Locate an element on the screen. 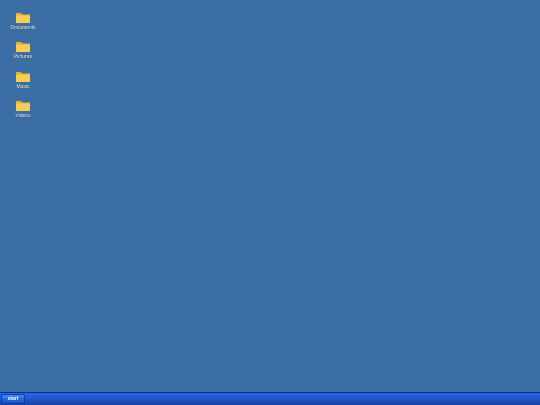 This screenshot has height=405, width=540. taskbar: start is located at coordinates (270, 398).